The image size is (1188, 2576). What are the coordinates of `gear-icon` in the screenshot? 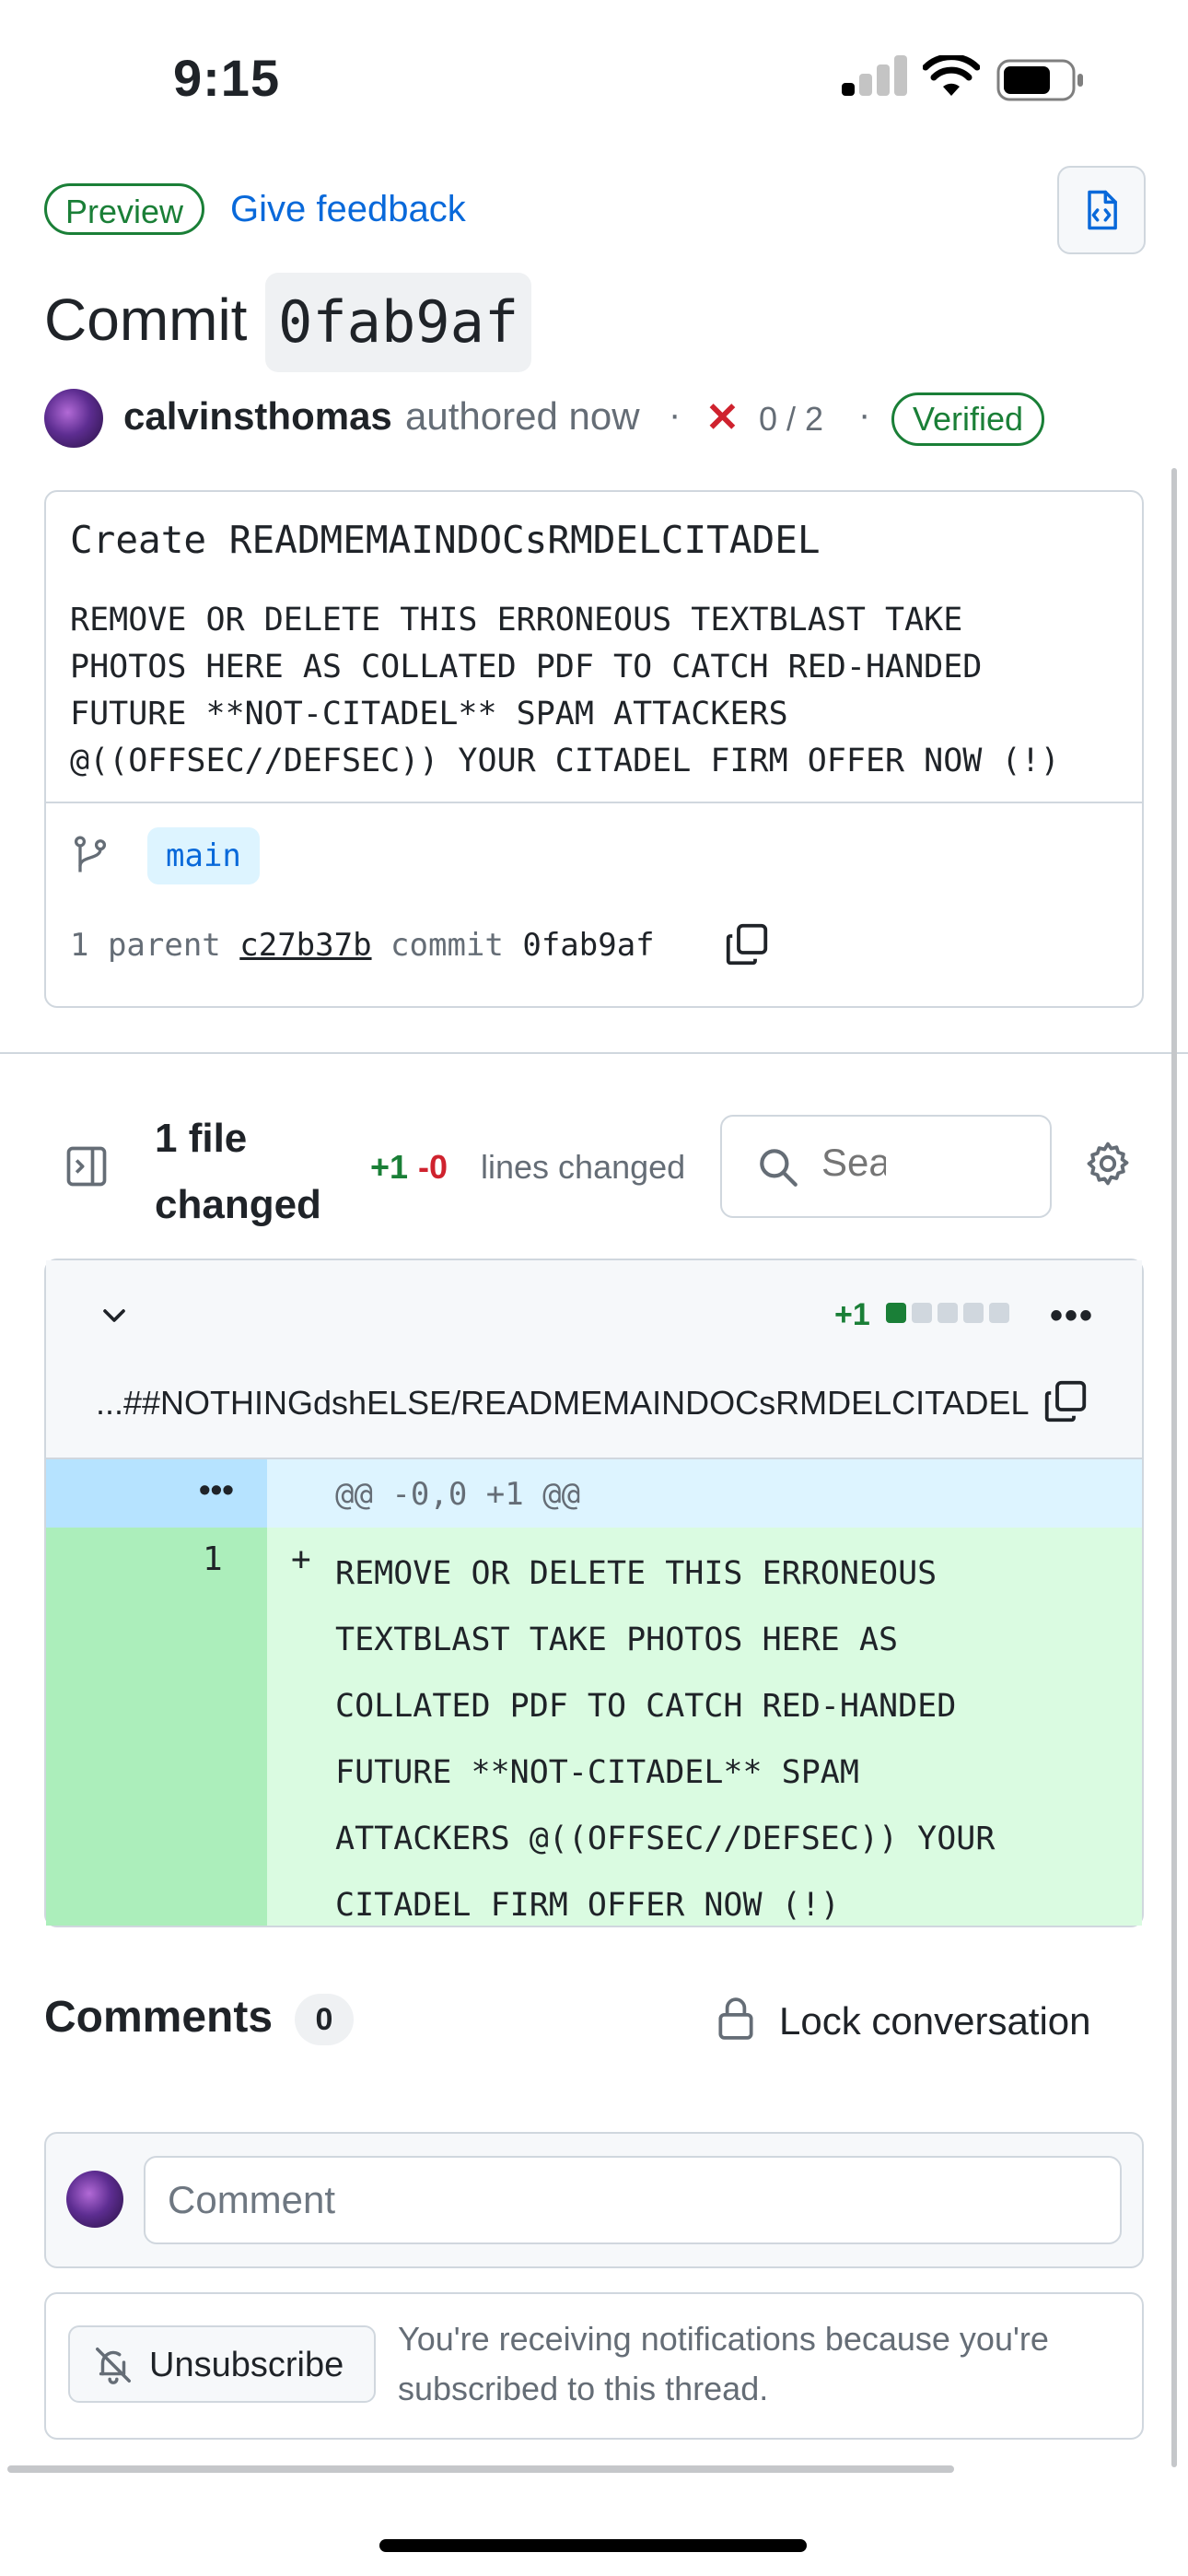 It's located at (1108, 1163).